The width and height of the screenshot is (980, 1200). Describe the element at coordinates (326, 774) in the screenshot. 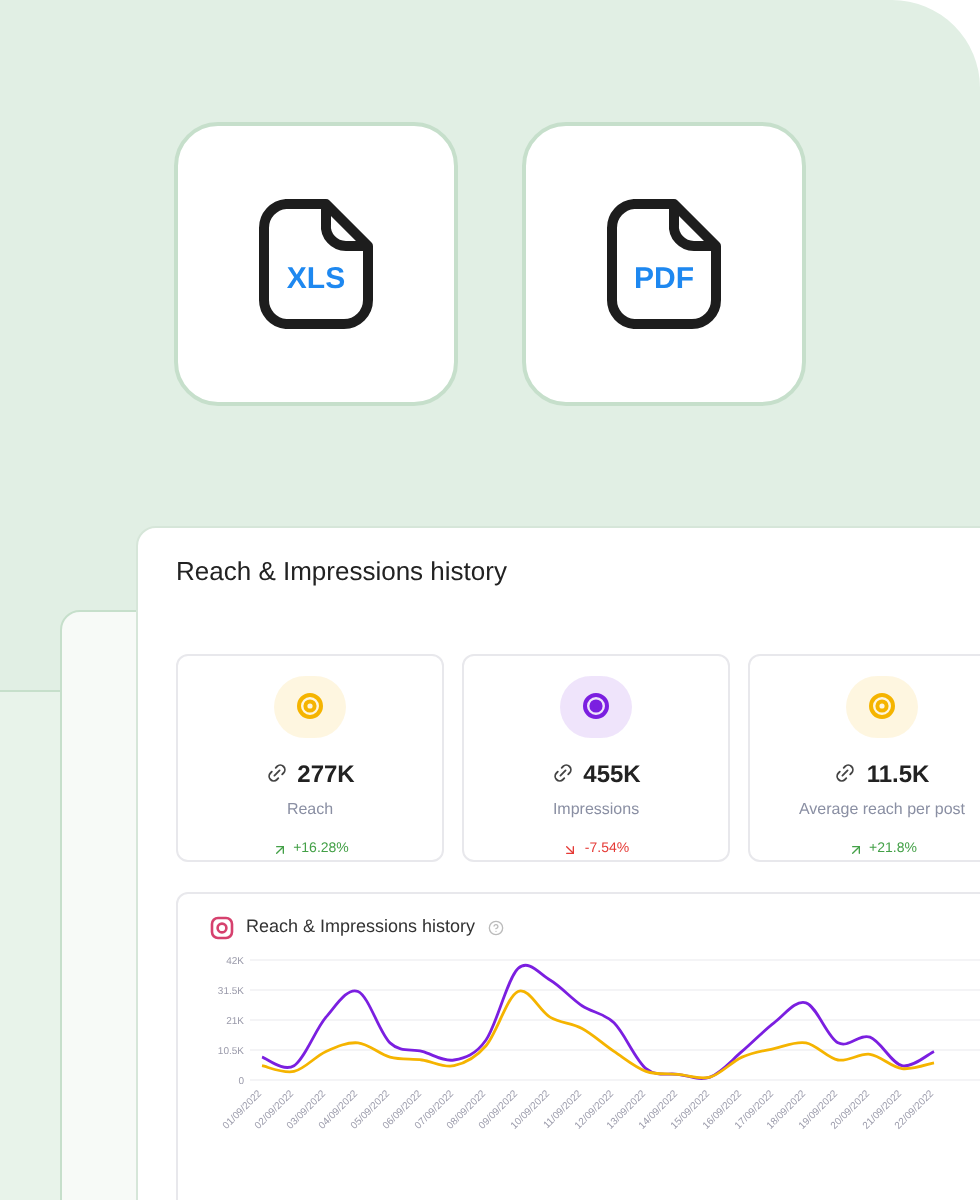

I see `stat-value: 277K` at that location.